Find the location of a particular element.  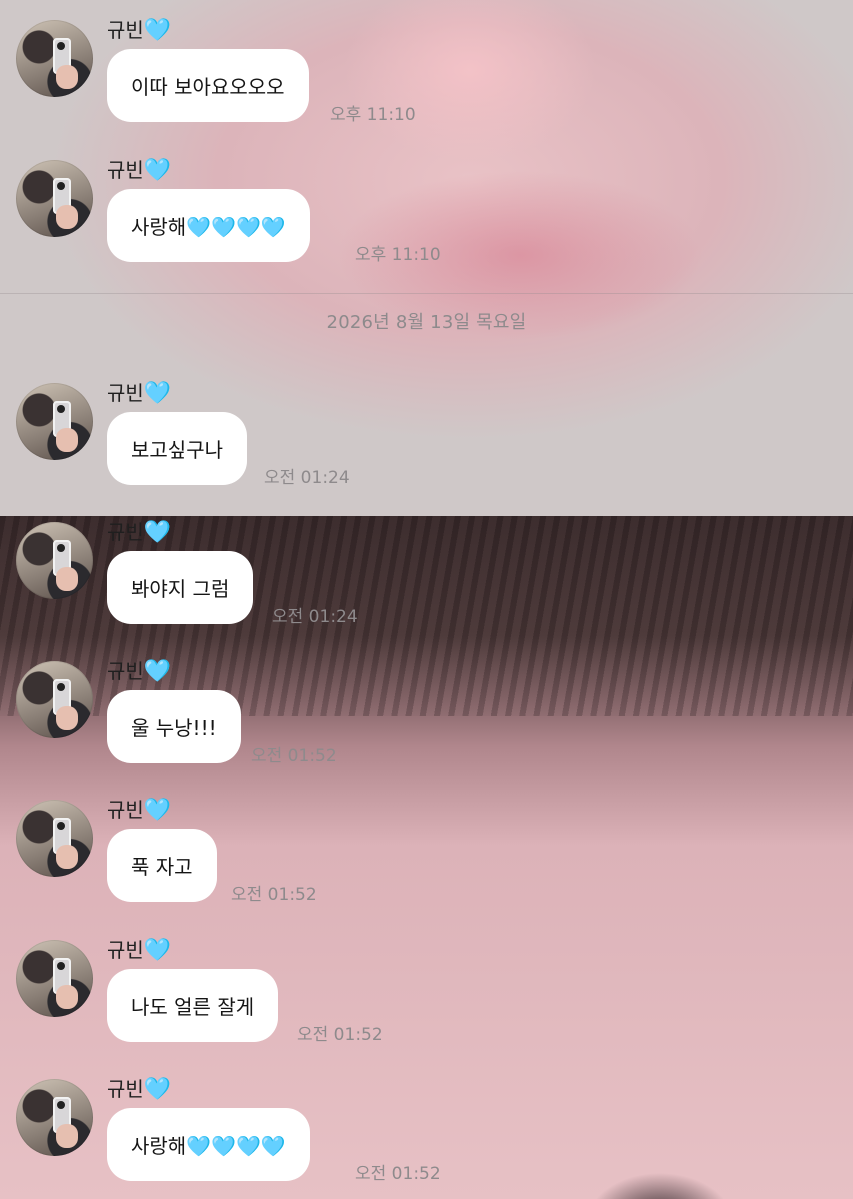

message-bubble: 봐야지 그럼 is located at coordinates (180, 587).